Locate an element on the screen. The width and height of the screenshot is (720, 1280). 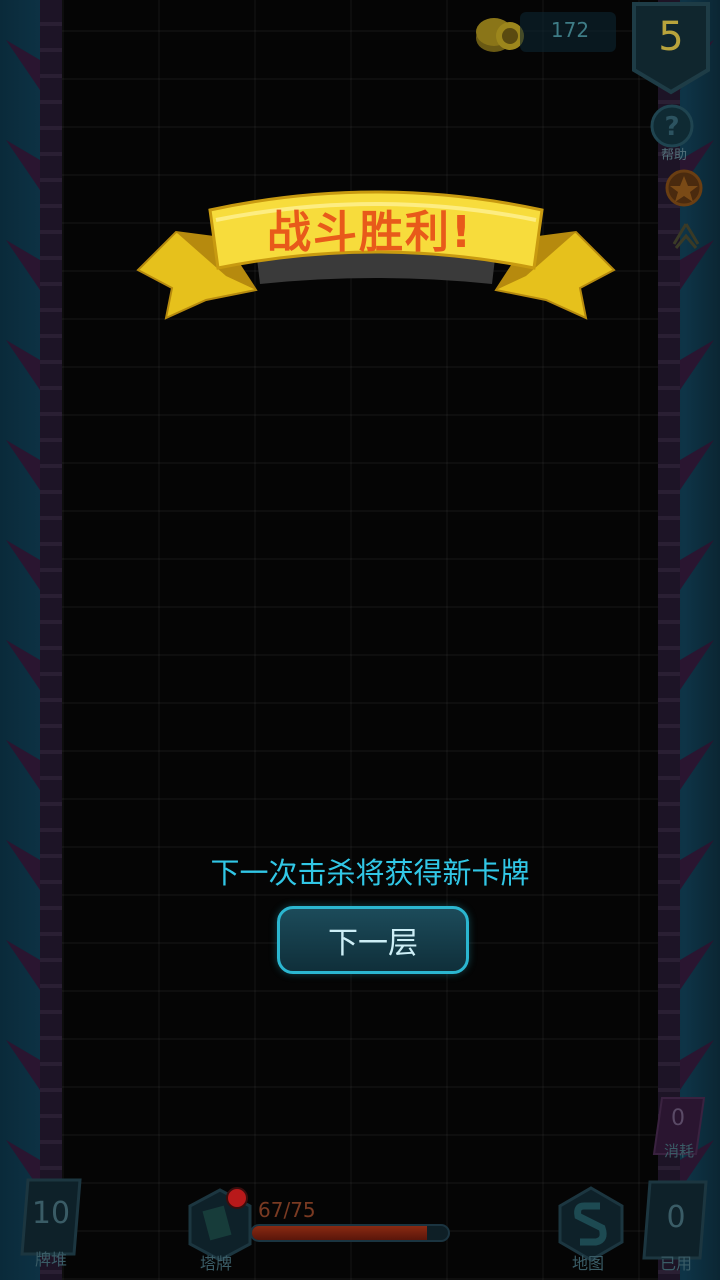
help-question-icon: ? is located at coordinates (672, 126).